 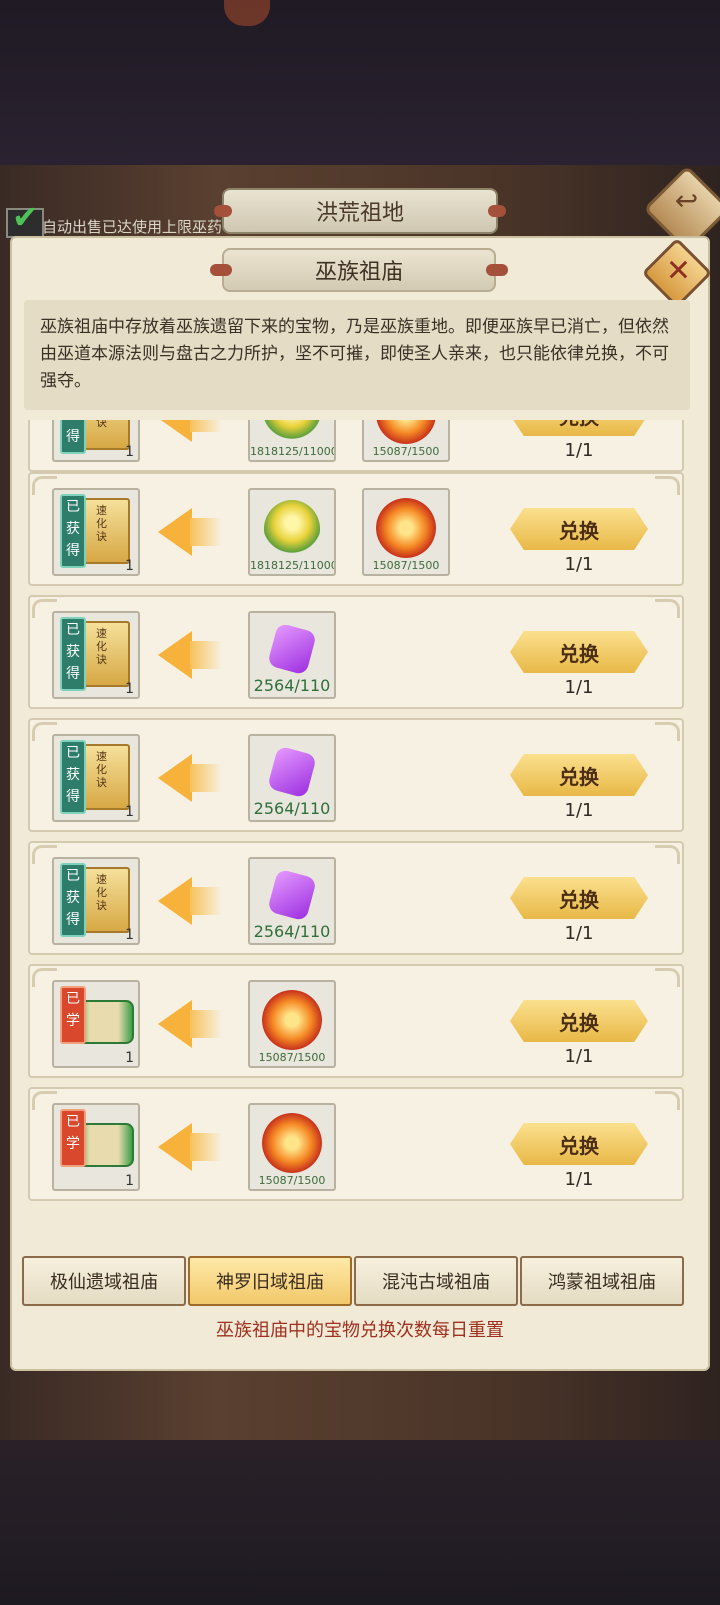 I want to click on cost-count: 2564/110, so click(x=292, y=808).